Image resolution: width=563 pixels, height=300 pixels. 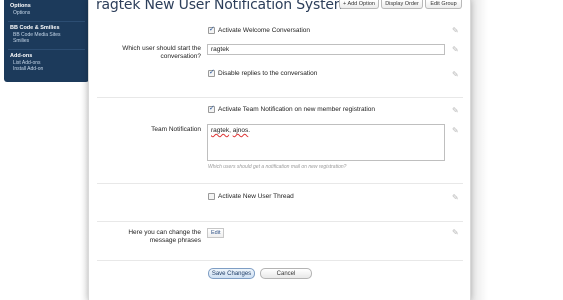 What do you see at coordinates (46, 63) in the screenshot?
I see `sidebar-section-addons: Add-ons List Add-ons Install Add-on` at bounding box center [46, 63].